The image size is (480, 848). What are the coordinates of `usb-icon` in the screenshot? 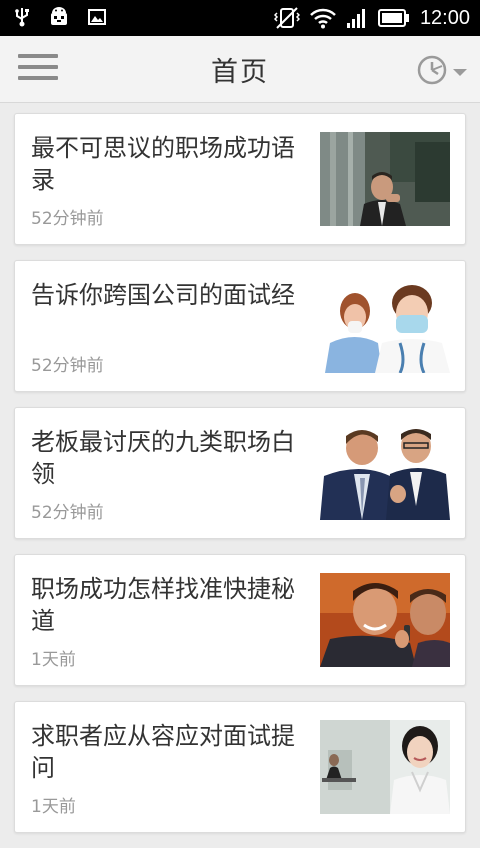 It's located at (22, 17).